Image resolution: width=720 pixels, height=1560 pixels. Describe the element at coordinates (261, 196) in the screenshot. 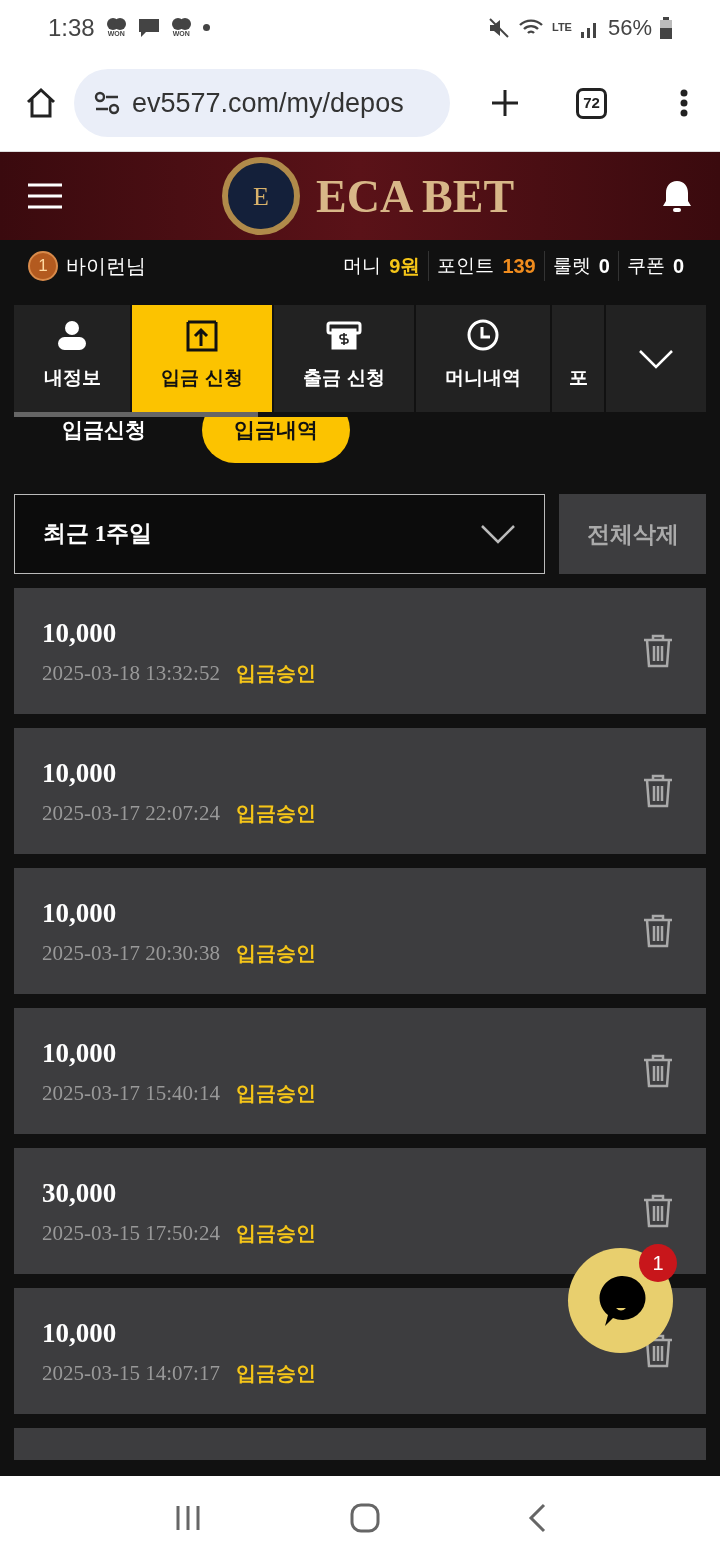

I see `emblem-logo: E` at that location.